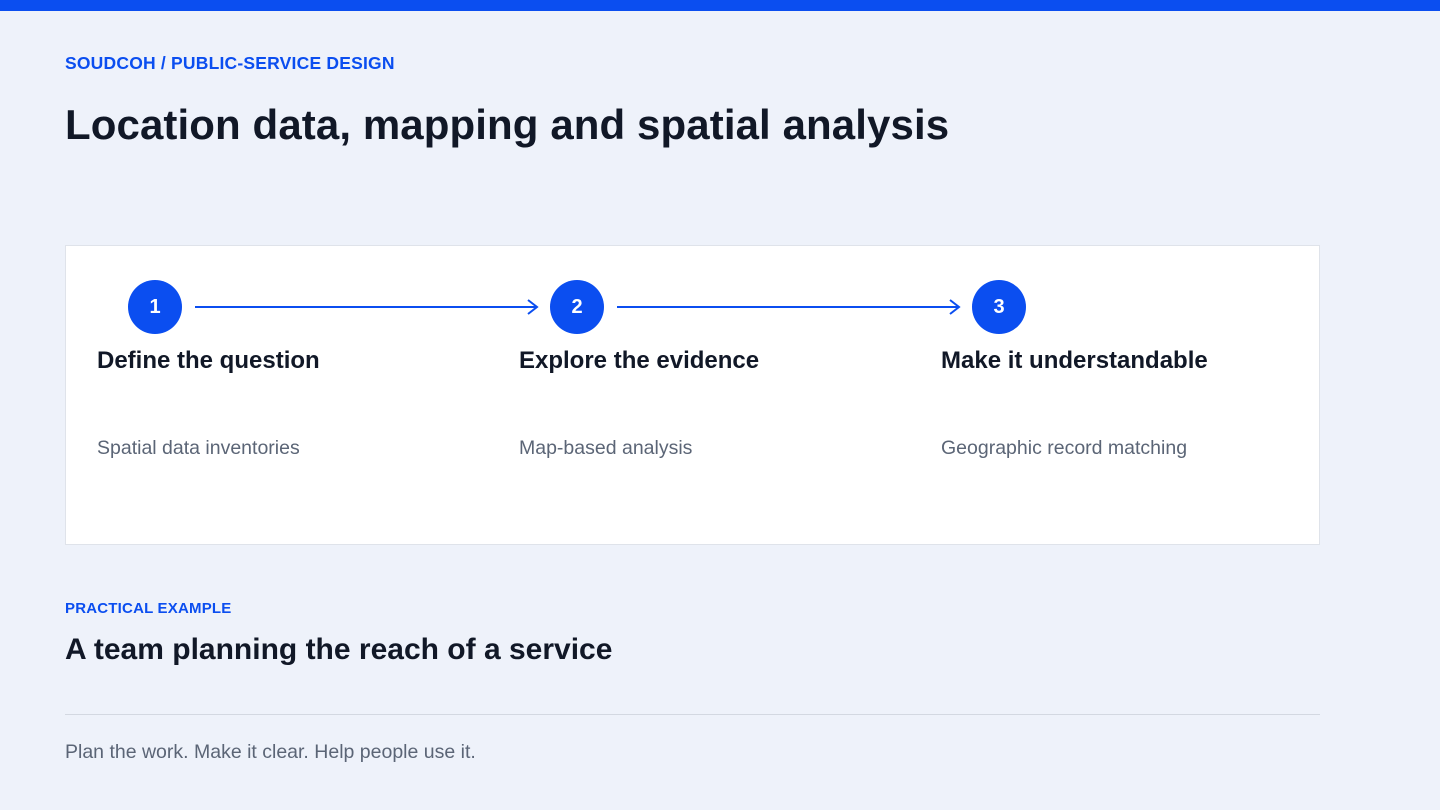 This screenshot has width=1440, height=810. I want to click on step-3-number-badge: 3, so click(999, 307).